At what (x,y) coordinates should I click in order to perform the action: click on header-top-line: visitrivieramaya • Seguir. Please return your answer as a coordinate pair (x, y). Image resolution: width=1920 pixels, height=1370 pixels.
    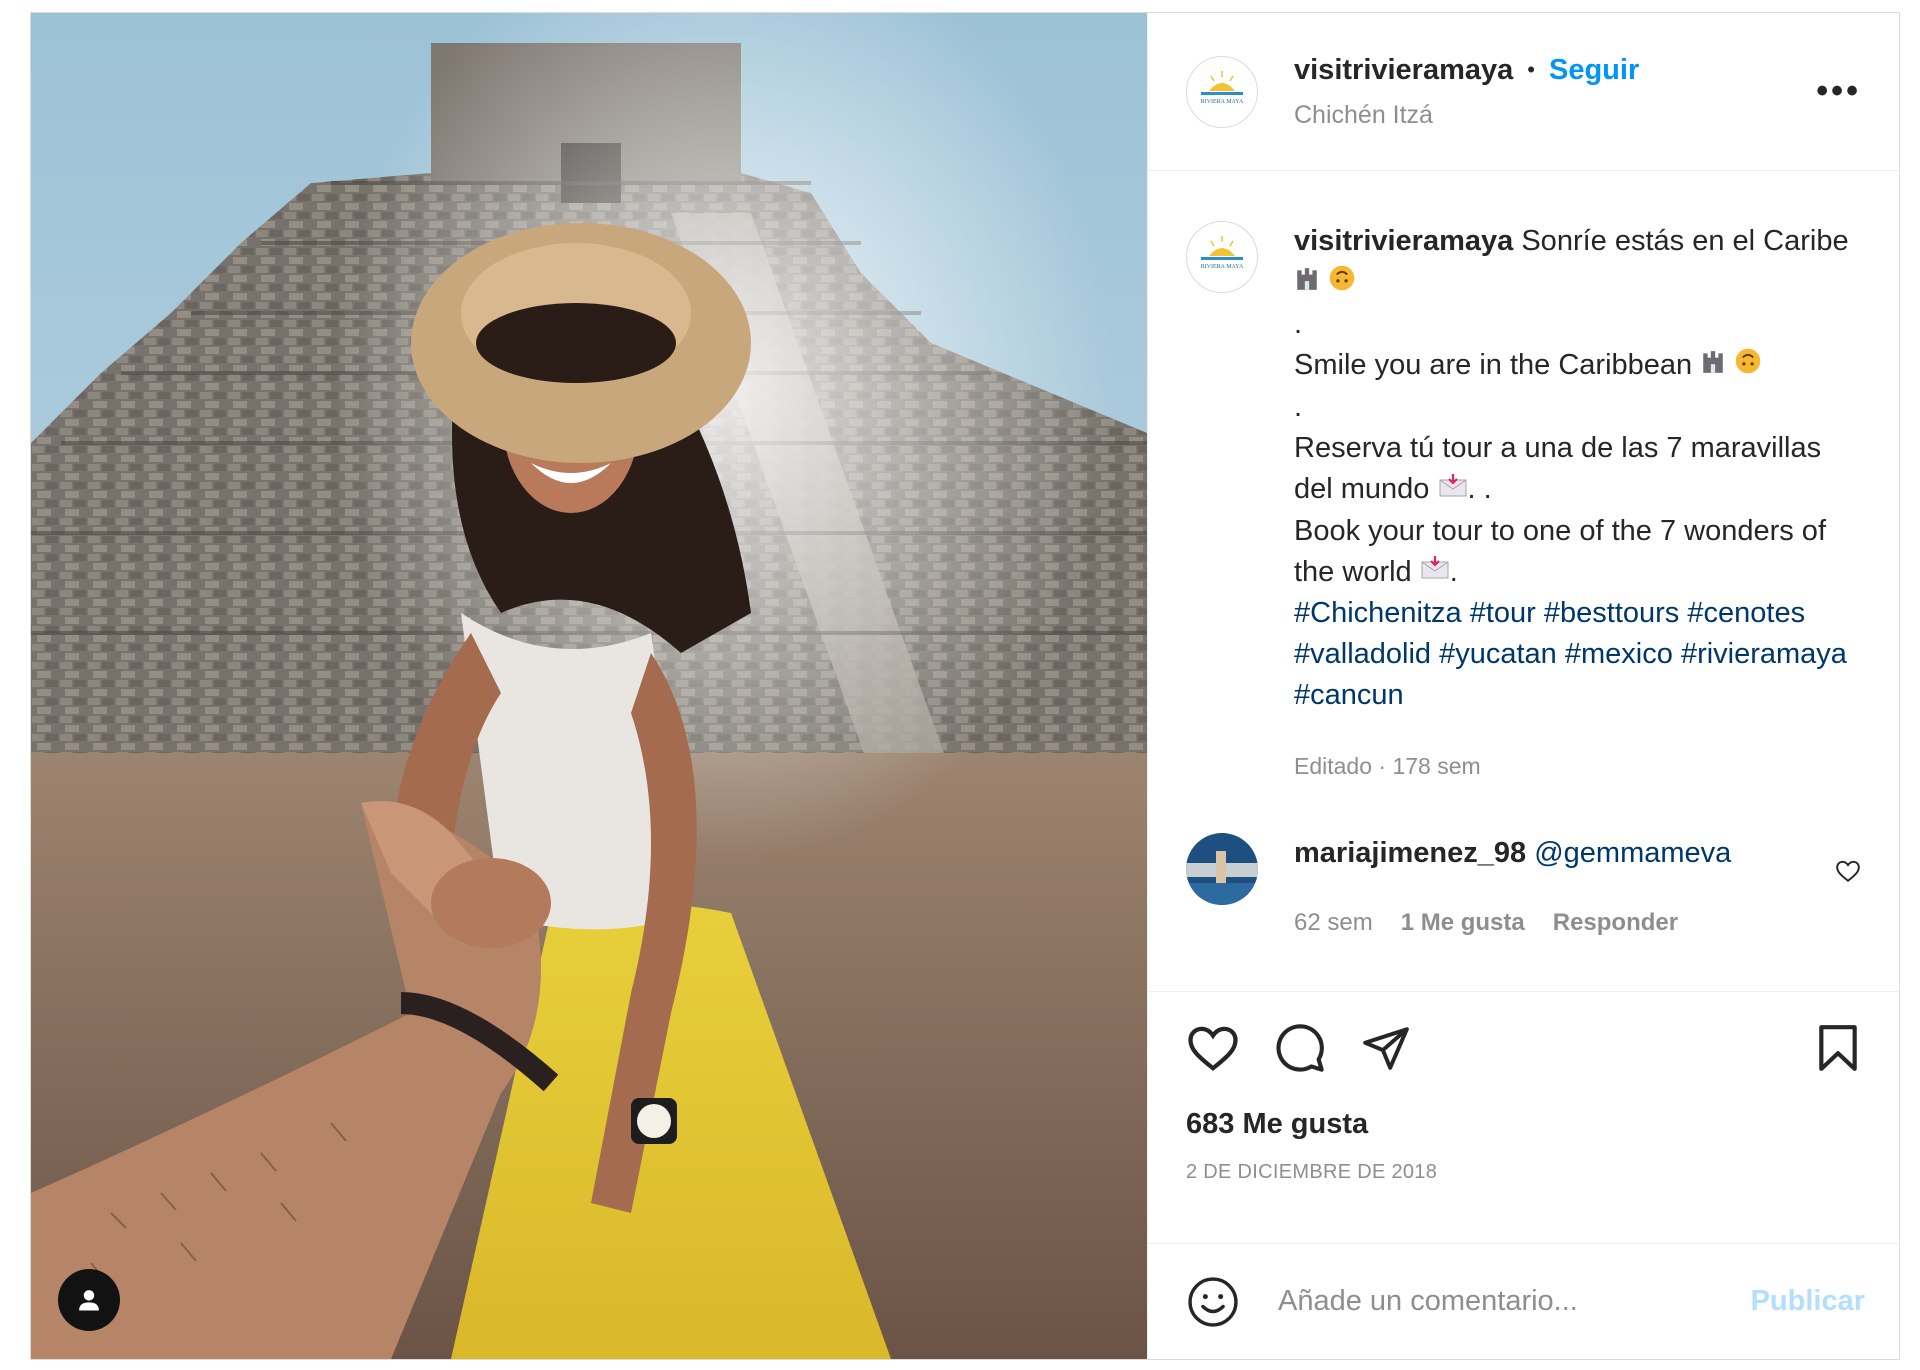
    Looking at the image, I should click on (1553, 70).